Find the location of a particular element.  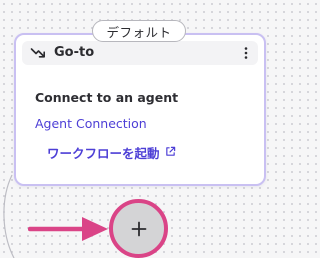

node-subtitle: Connect to an agent is located at coordinates (107, 97).